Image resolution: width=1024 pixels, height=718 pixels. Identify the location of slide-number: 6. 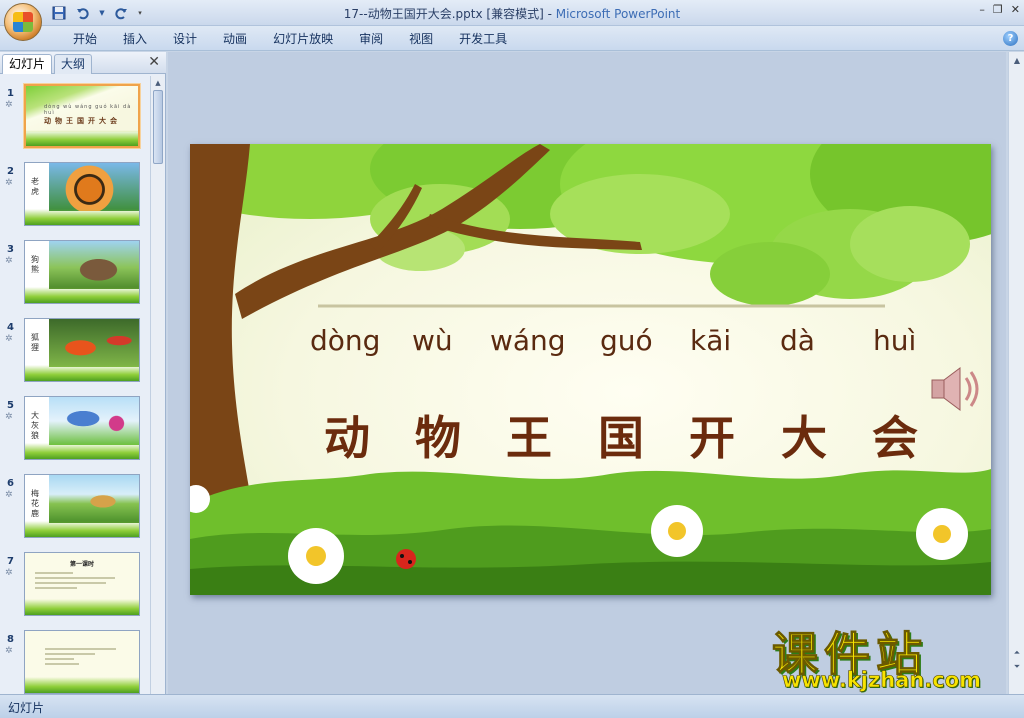
(10, 483).